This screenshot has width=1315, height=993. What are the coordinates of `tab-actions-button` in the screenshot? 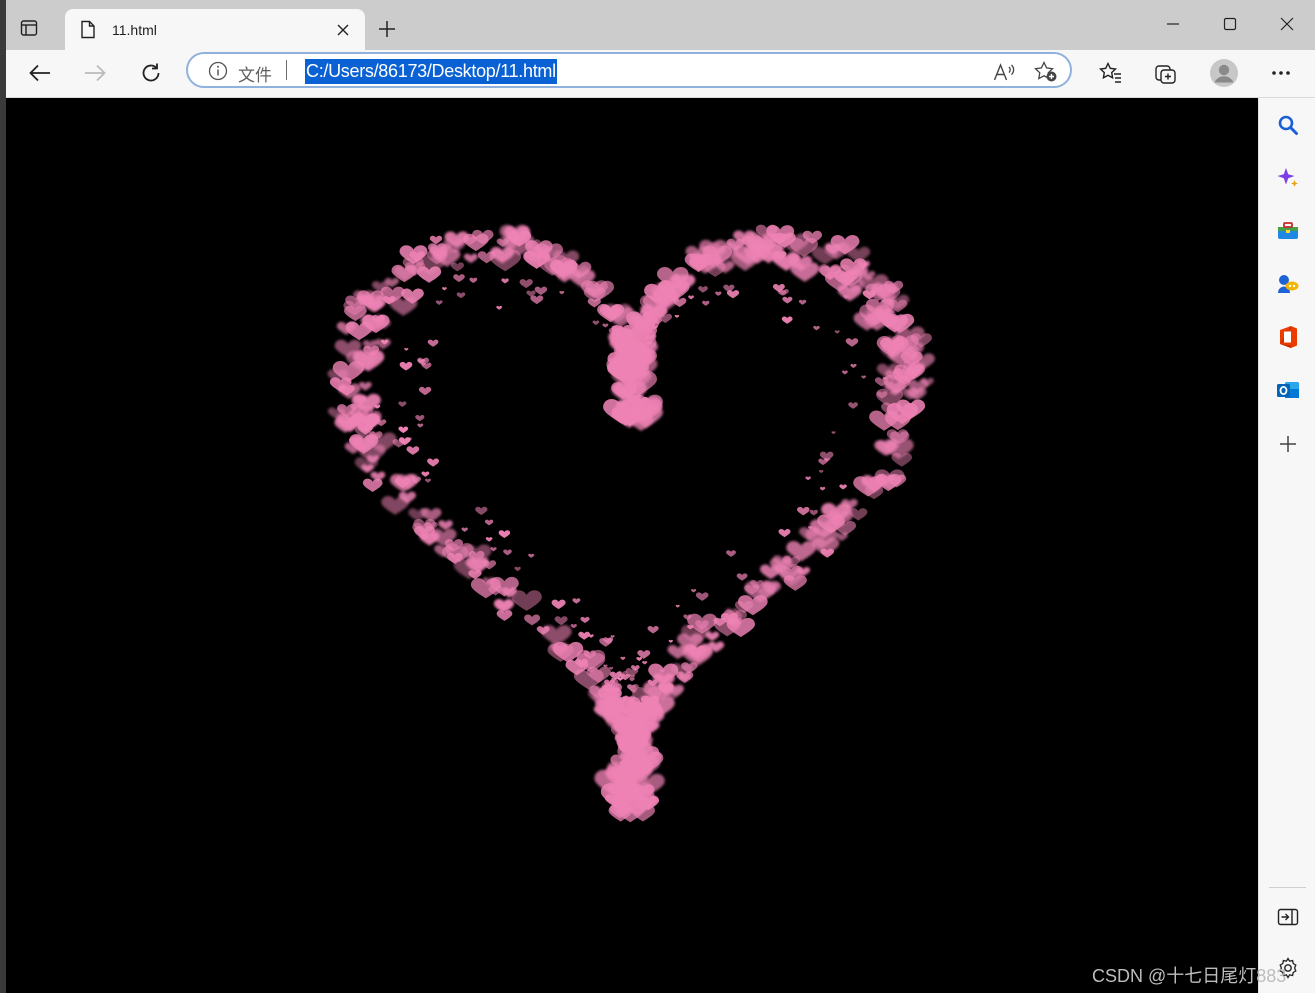 It's located at (29, 28).